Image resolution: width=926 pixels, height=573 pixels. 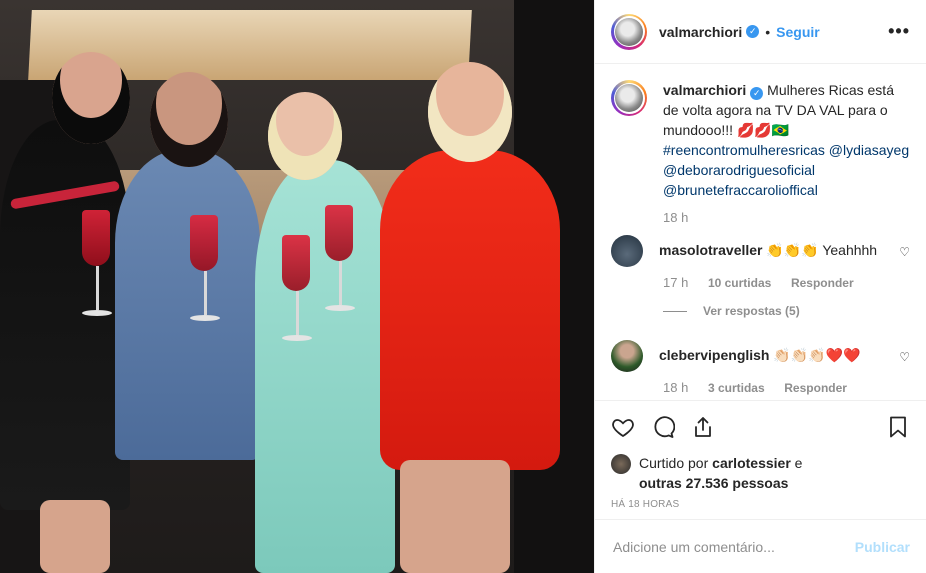 What do you see at coordinates (760, 504) in the screenshot?
I see `post-time-ago: HÁ 18 HORAS` at bounding box center [760, 504].